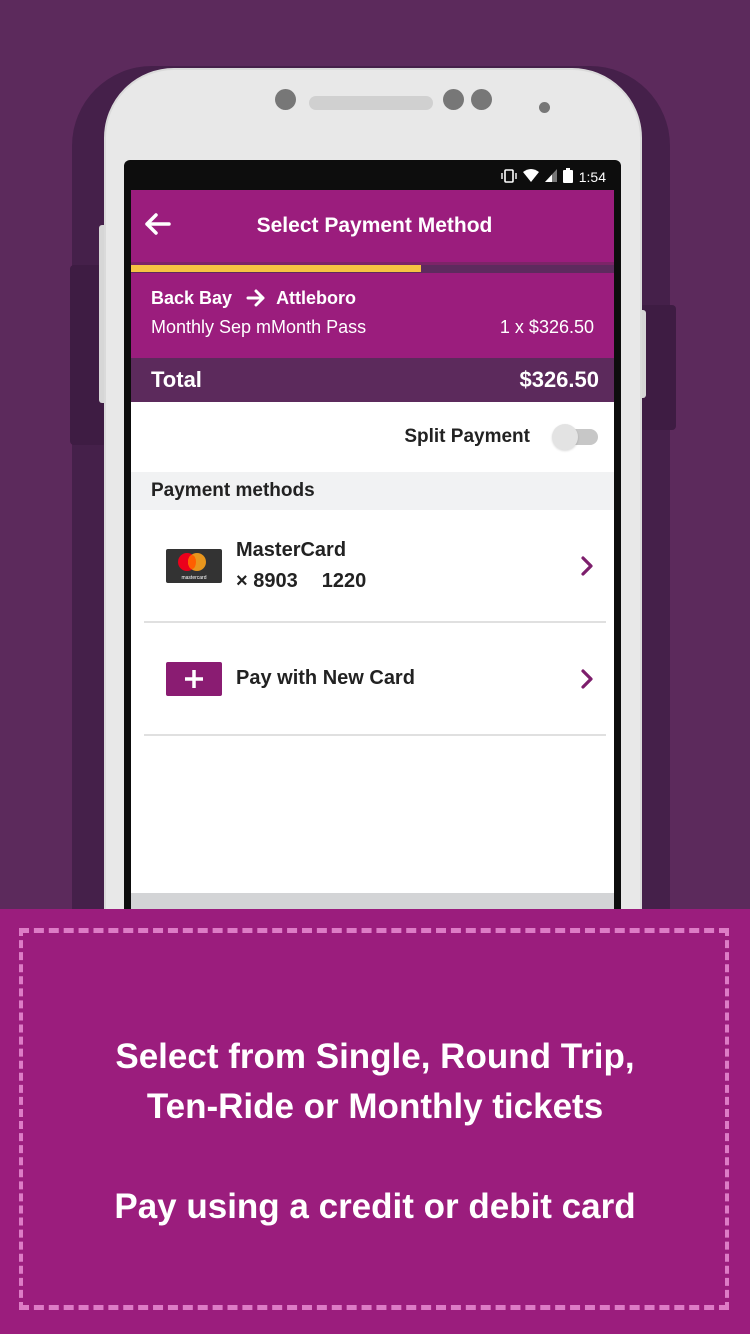 This screenshot has width=750, height=1334. What do you see at coordinates (592, 177) in the screenshot?
I see `status-time: 1:54` at bounding box center [592, 177].